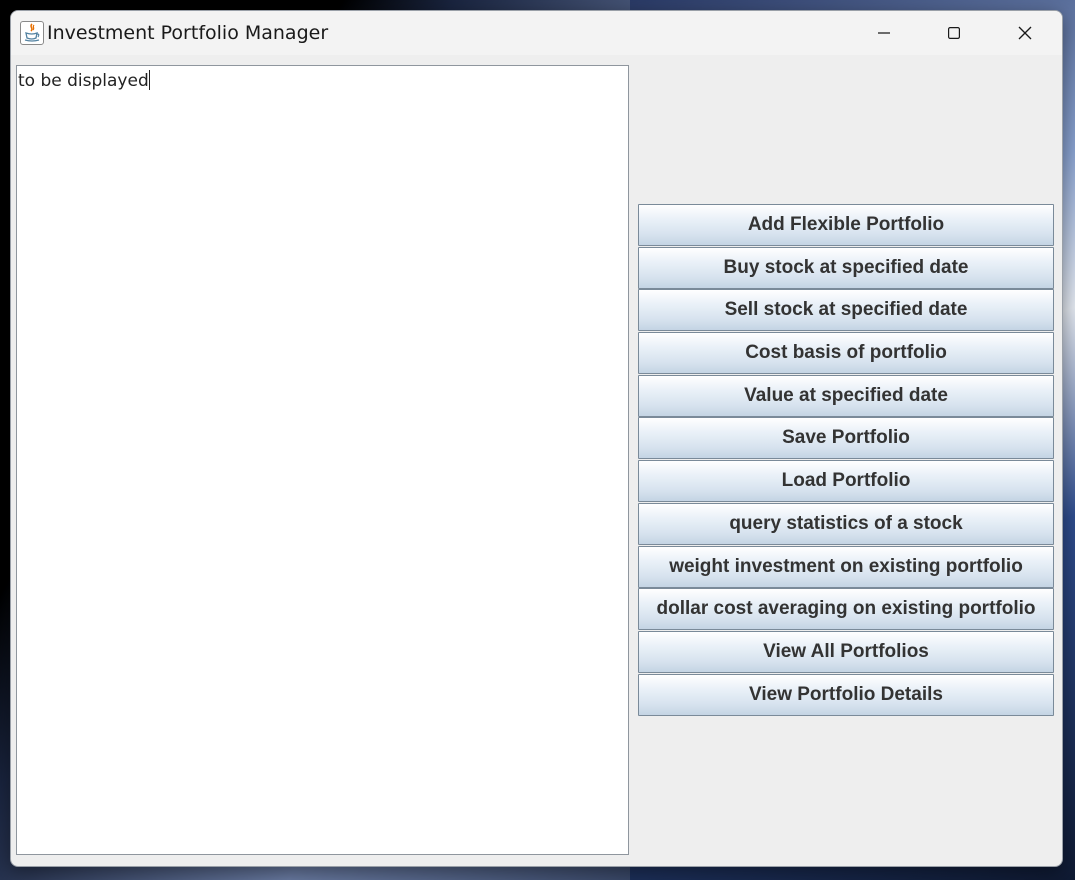 Image resolution: width=1075 pixels, height=880 pixels. I want to click on sell-stock-button: Sell stock at specified date, so click(846, 310).